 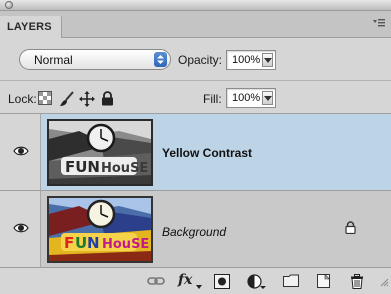 What do you see at coordinates (69, 243) in the screenshot?
I see `svg-text: F` at bounding box center [69, 243].